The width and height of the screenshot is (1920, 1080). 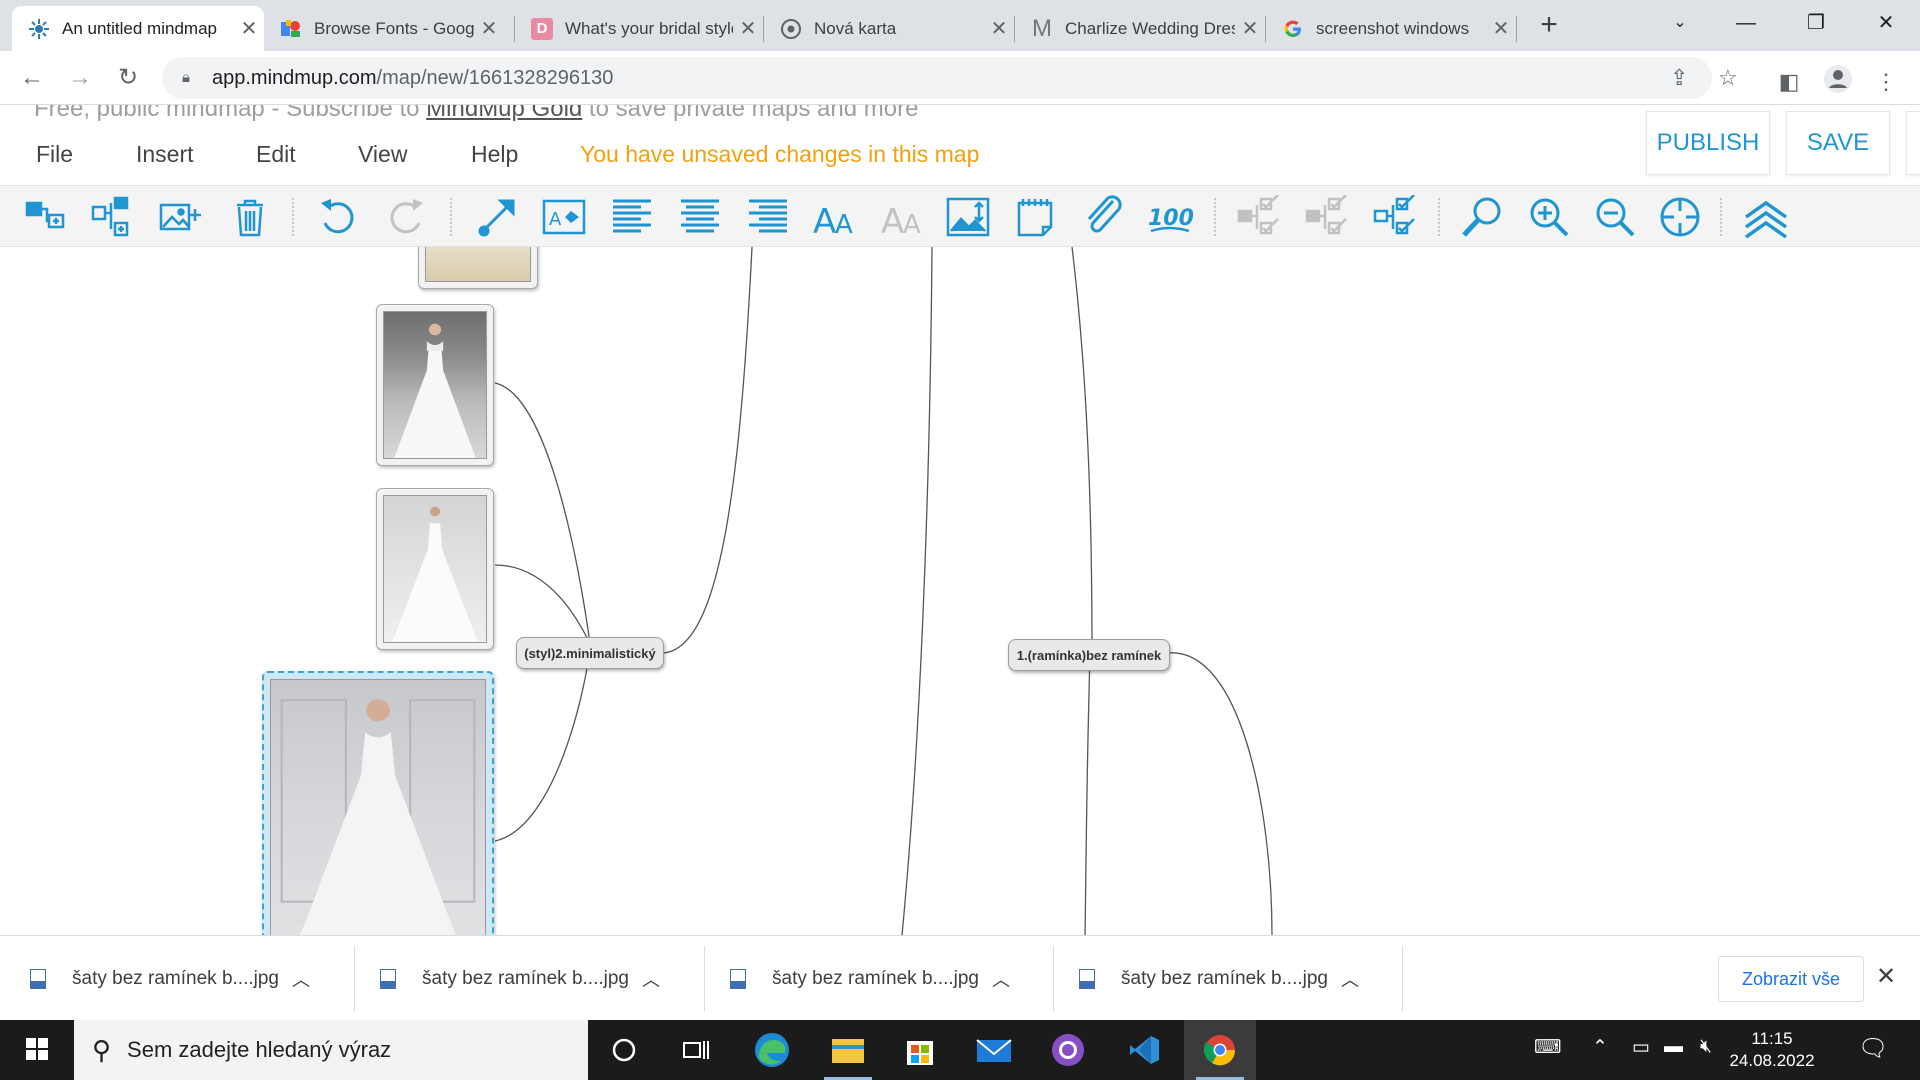 I want to click on new-tab-button: +, so click(x=1549, y=25).